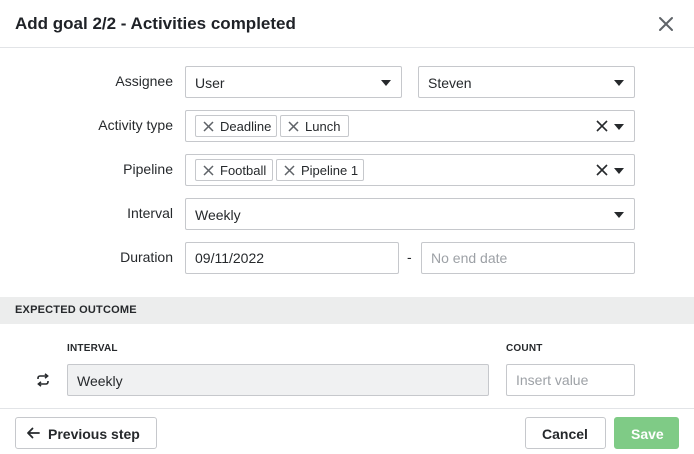  I want to click on previous-step-button: Previous step, so click(86, 433).